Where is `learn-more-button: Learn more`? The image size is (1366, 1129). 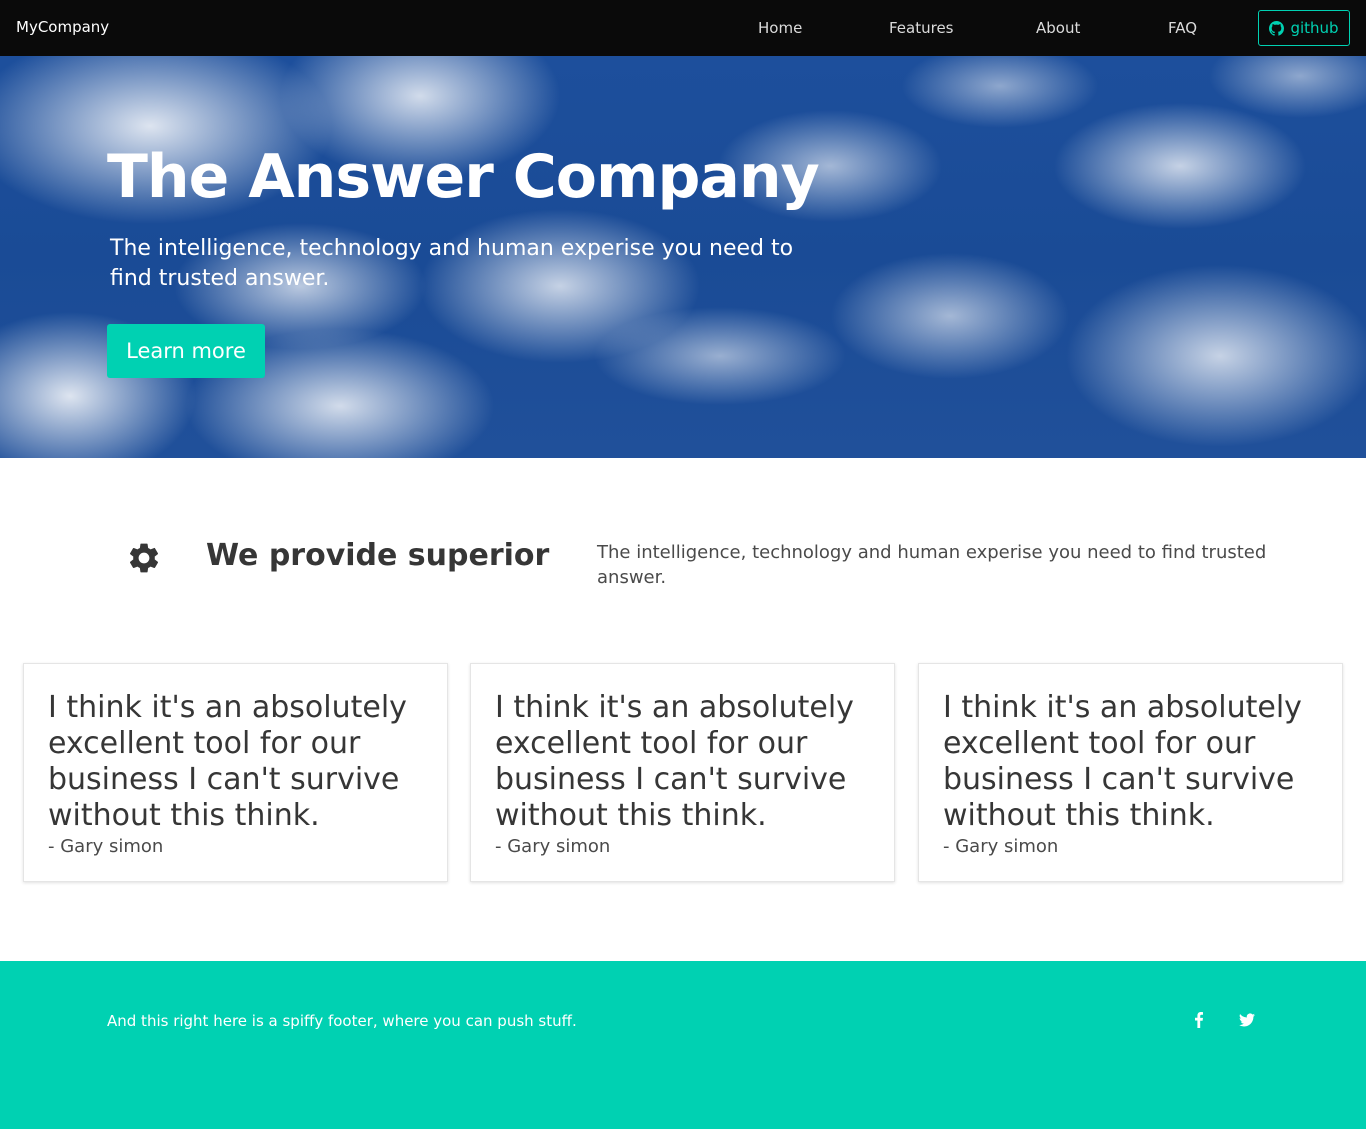
learn-more-button: Learn more is located at coordinates (186, 351).